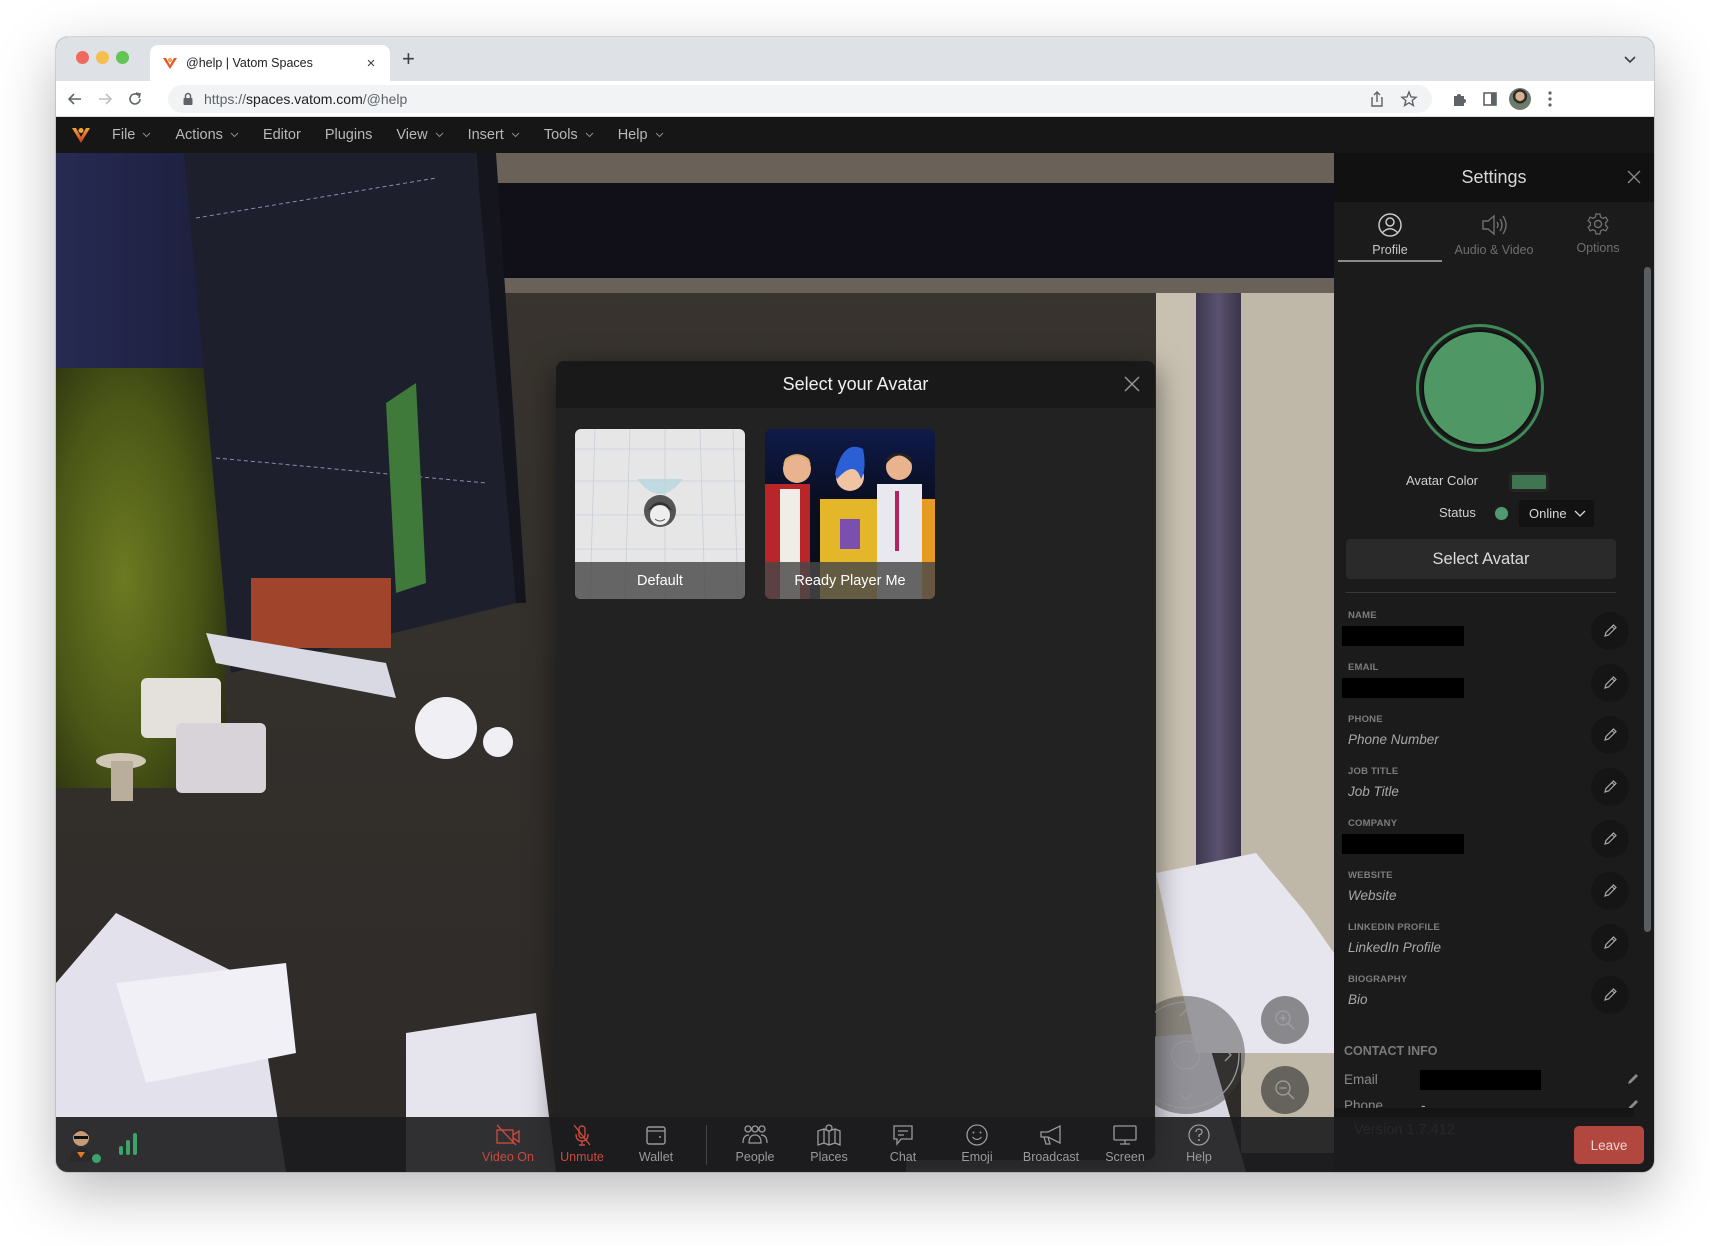 The image size is (1710, 1246). I want to click on tab-options: Options, so click(1598, 234).